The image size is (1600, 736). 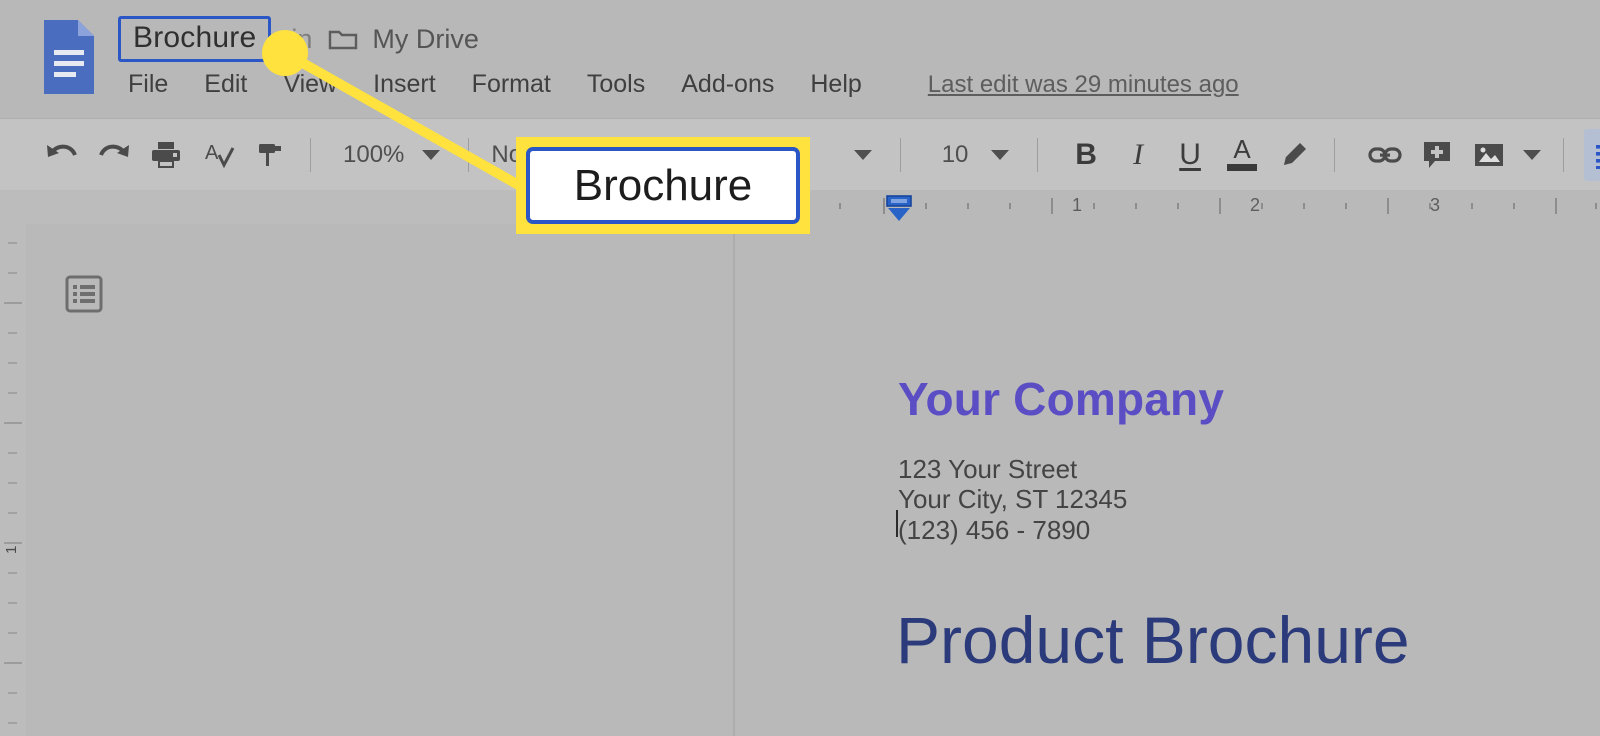 What do you see at coordinates (425, 39) in the screenshot?
I see `drive-location-label: My Drive` at bounding box center [425, 39].